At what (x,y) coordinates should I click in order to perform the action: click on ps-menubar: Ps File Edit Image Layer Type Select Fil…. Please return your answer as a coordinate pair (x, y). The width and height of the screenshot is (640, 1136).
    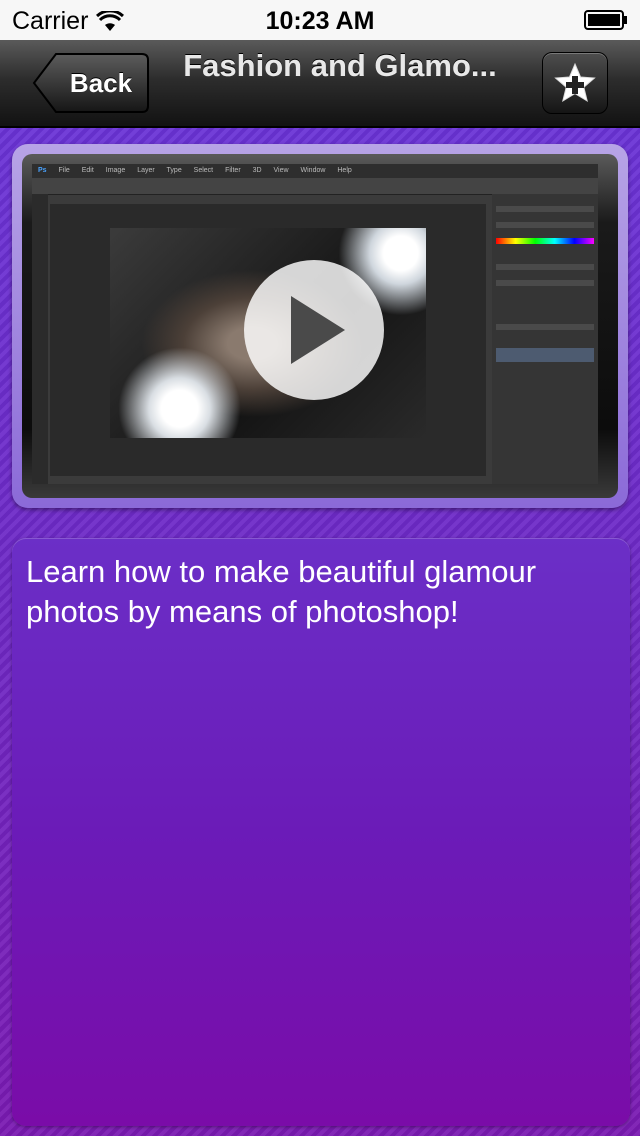
    Looking at the image, I should click on (315, 171).